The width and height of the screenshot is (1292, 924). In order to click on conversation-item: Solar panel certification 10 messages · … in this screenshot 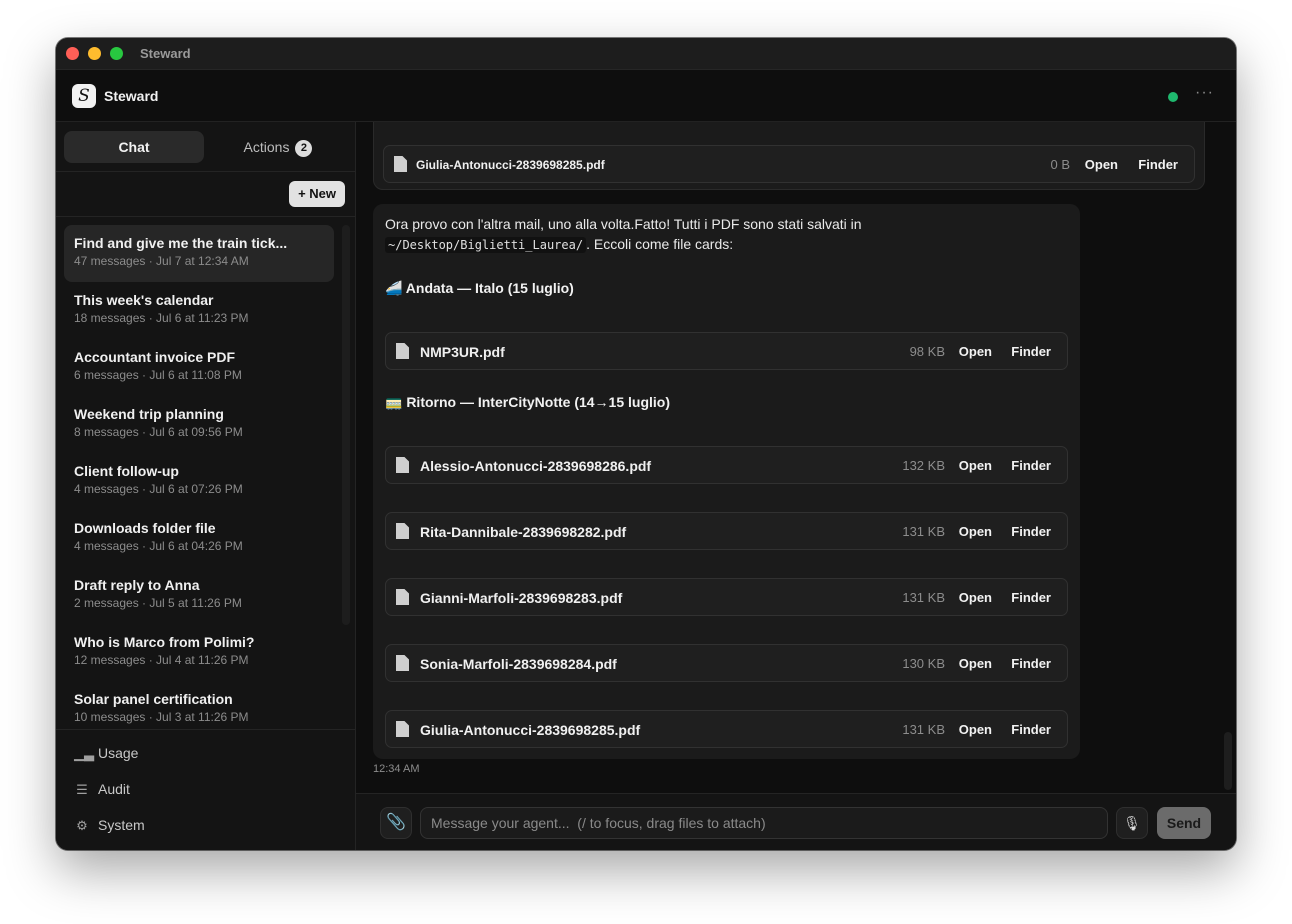, I will do `click(199, 704)`.